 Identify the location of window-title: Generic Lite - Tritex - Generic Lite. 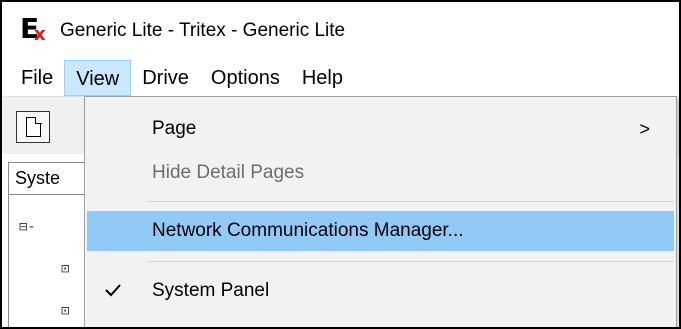
(203, 30).